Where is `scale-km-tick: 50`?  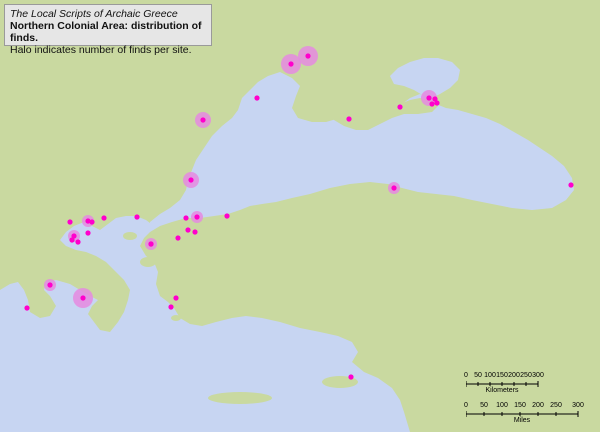 scale-km-tick: 50 is located at coordinates (478, 375).